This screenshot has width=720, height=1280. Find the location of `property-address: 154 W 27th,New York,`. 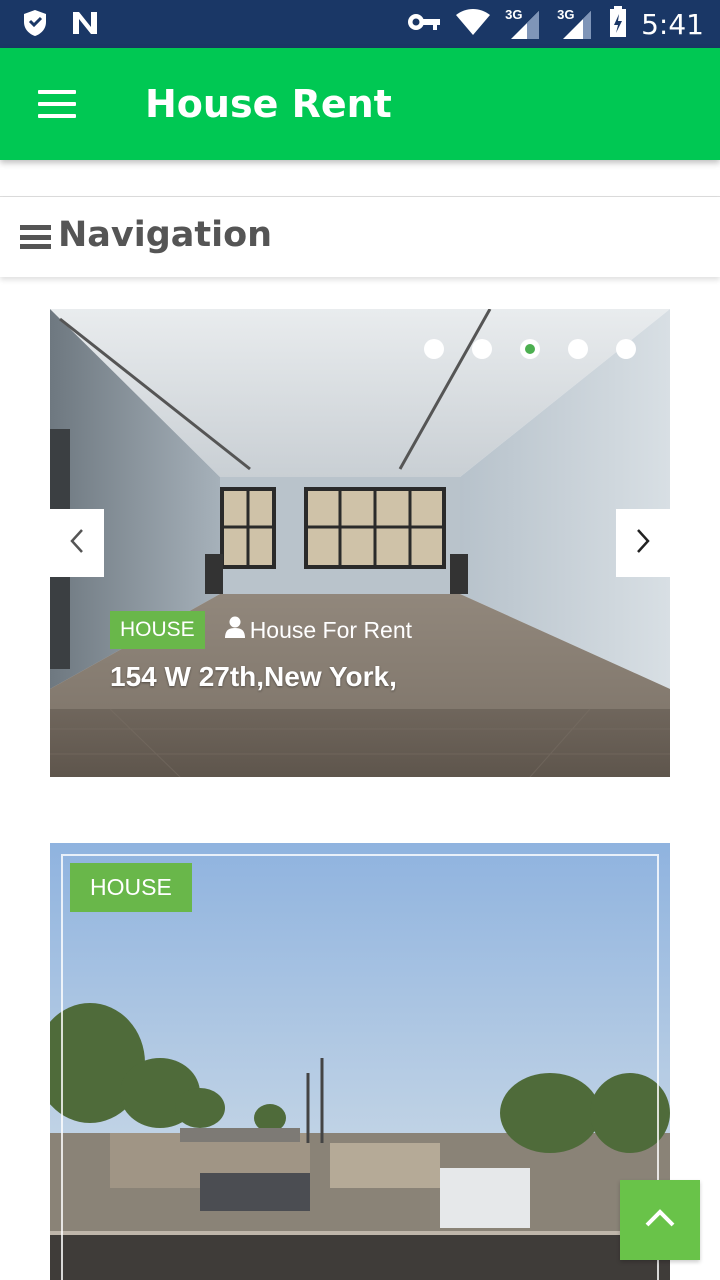

property-address: 154 W 27th,New York, is located at coordinates (253, 677).